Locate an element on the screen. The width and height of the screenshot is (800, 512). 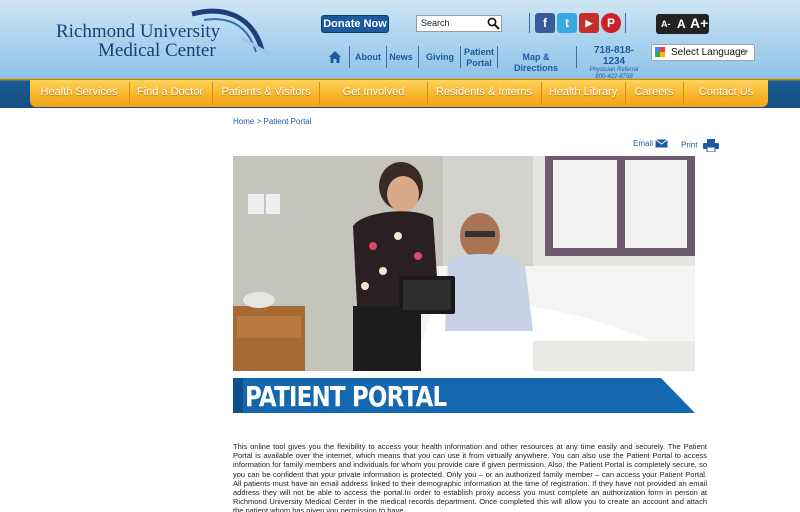
topnav-about: About is located at coordinates (368, 57).